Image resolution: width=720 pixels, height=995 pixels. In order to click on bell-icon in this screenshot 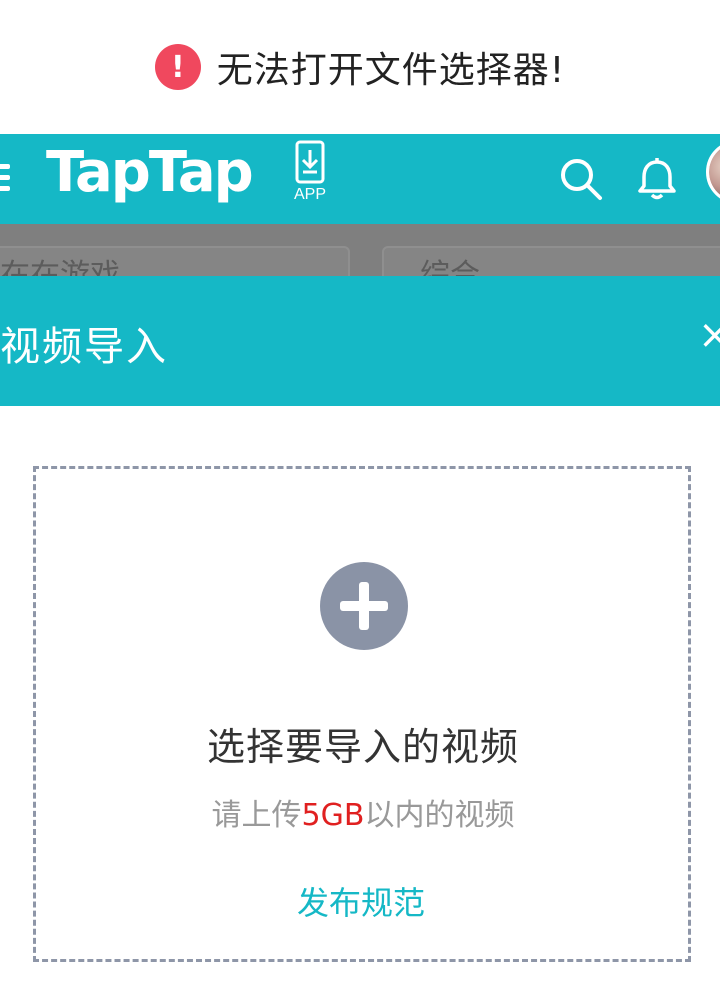, I will do `click(657, 179)`.